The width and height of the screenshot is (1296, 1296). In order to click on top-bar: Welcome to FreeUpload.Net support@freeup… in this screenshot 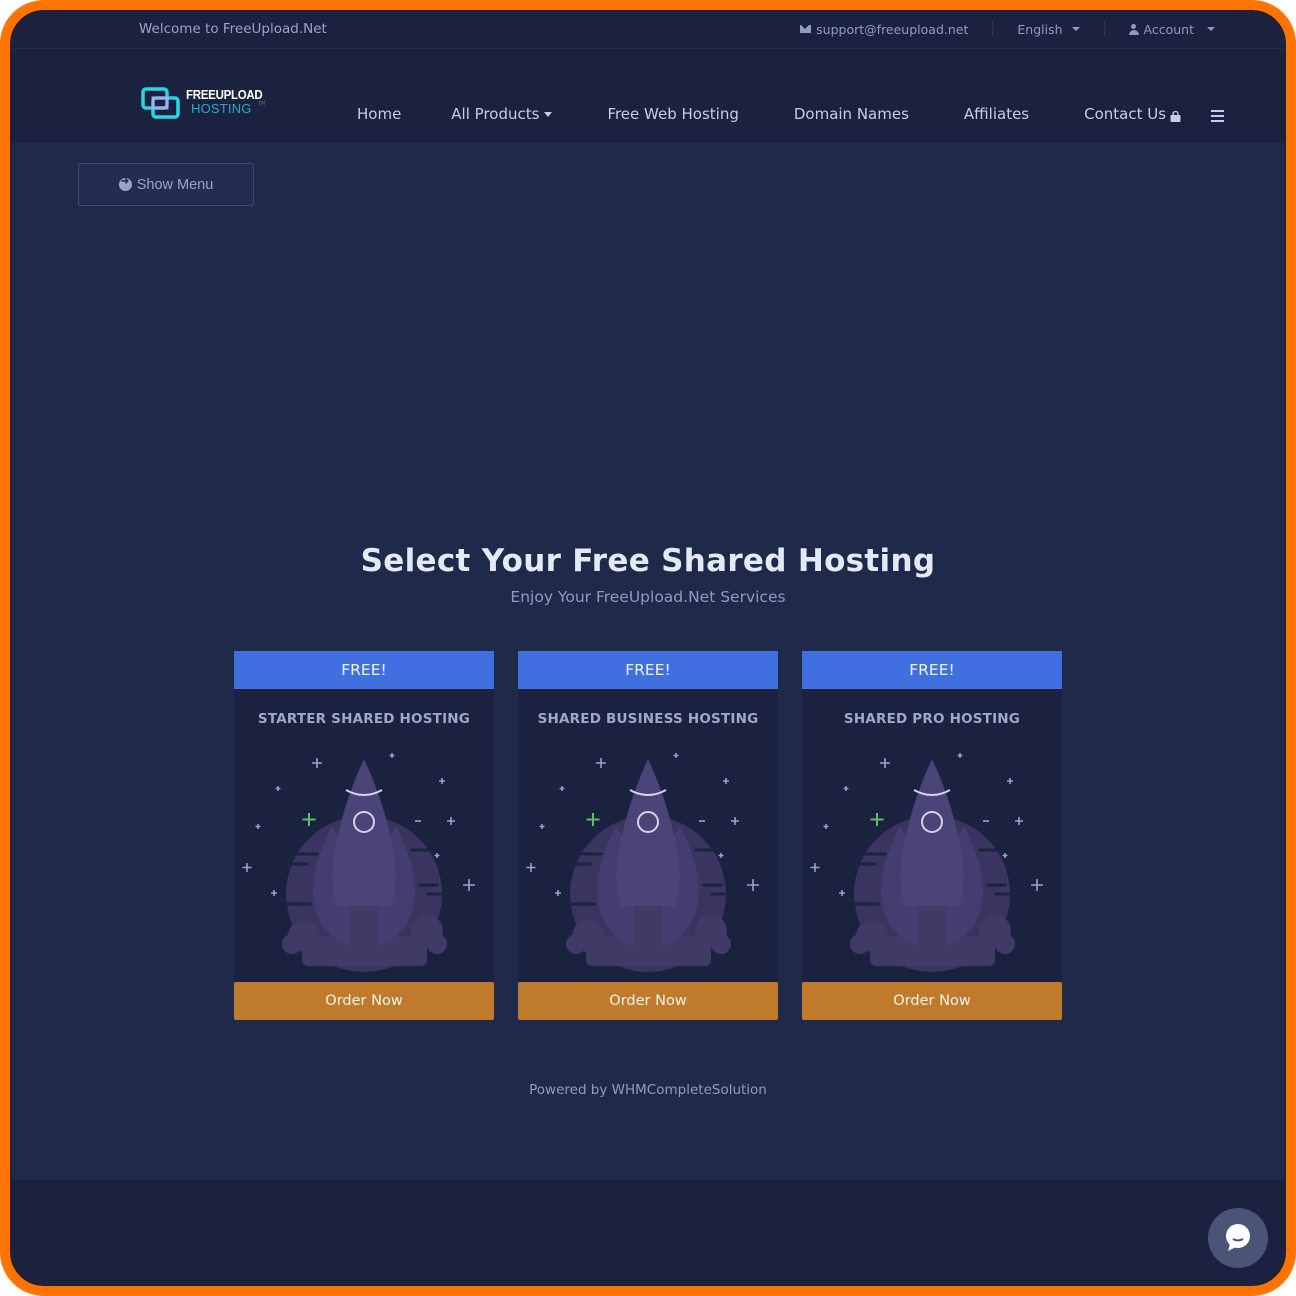, I will do `click(648, 30)`.